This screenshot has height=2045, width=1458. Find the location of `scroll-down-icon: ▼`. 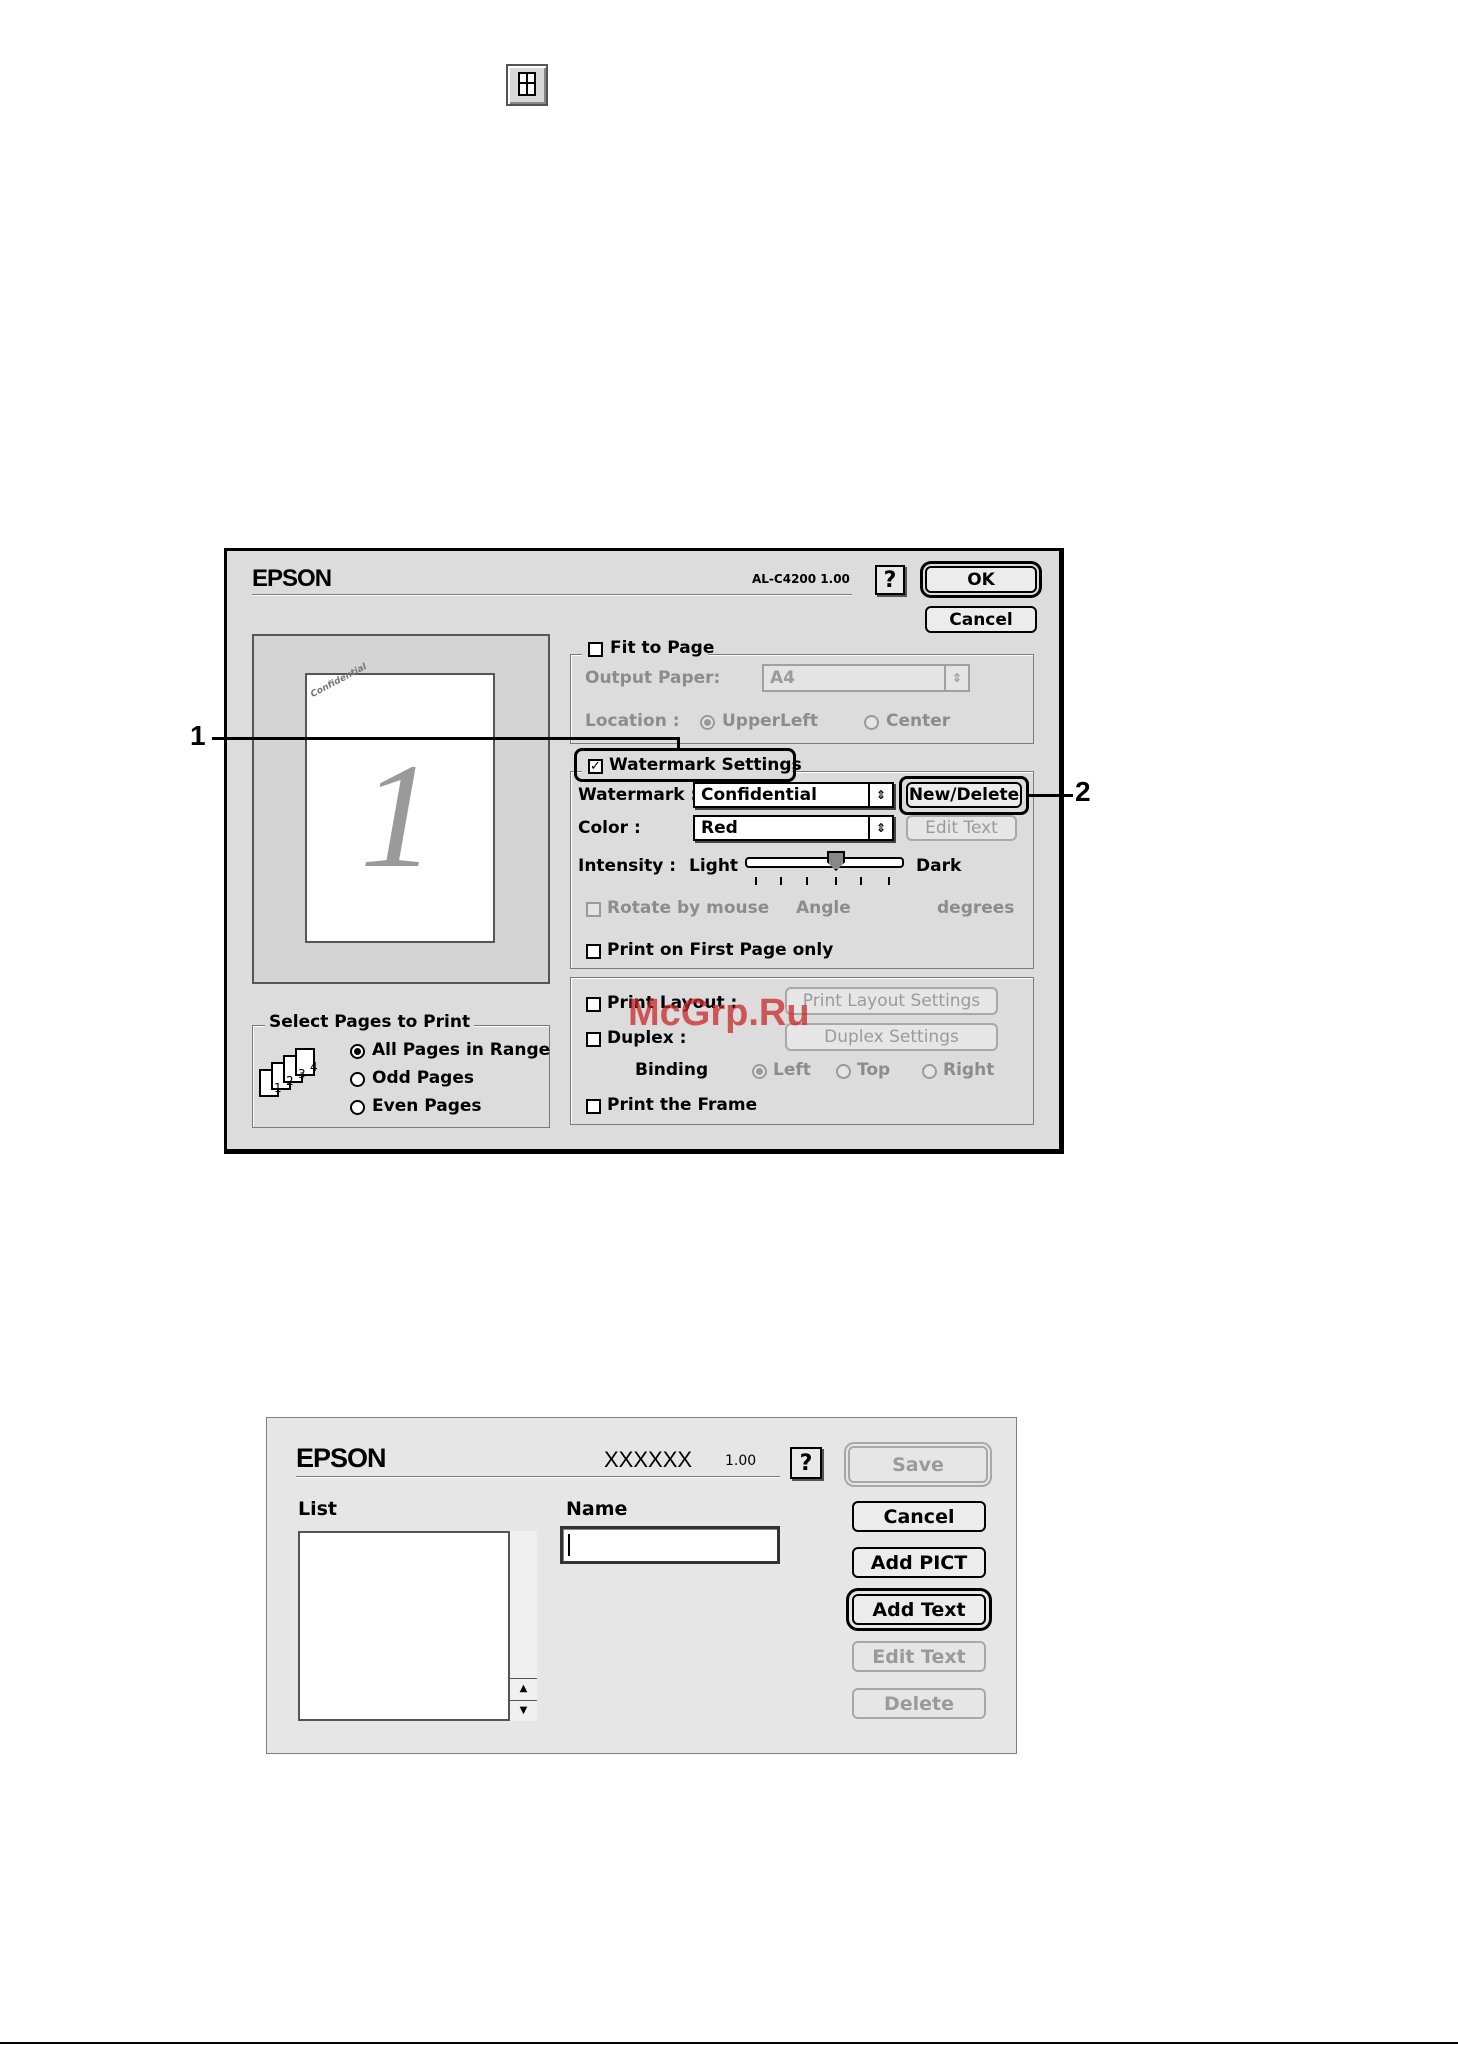

scroll-down-icon: ▼ is located at coordinates (523, 1710).